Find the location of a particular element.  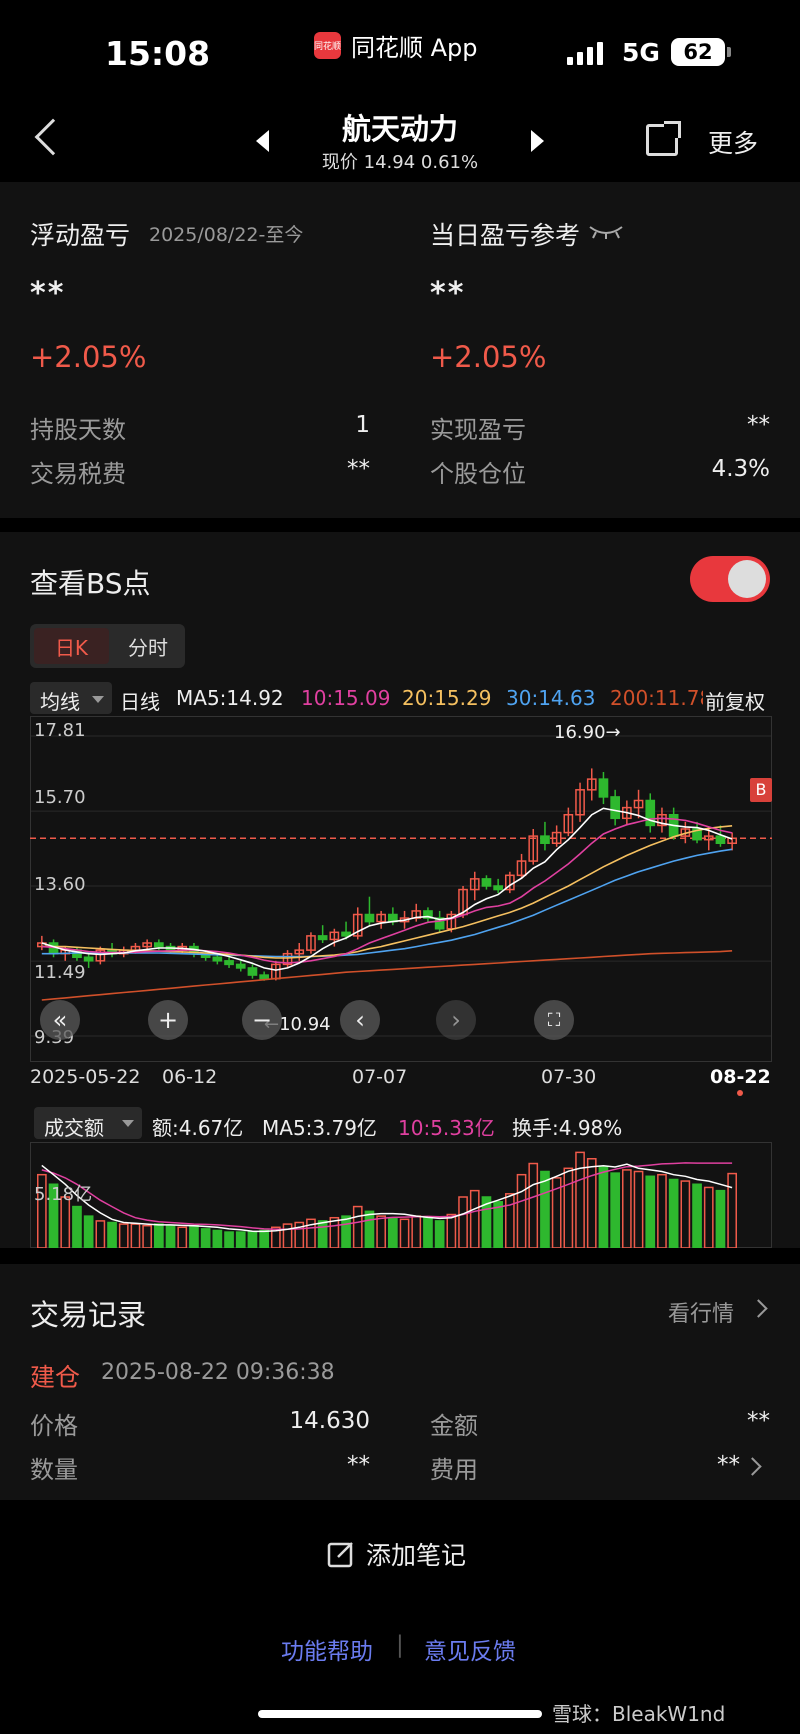

nav-bar: 航天动力 现价 14.94 0.61% 更多 is located at coordinates (400, 141).